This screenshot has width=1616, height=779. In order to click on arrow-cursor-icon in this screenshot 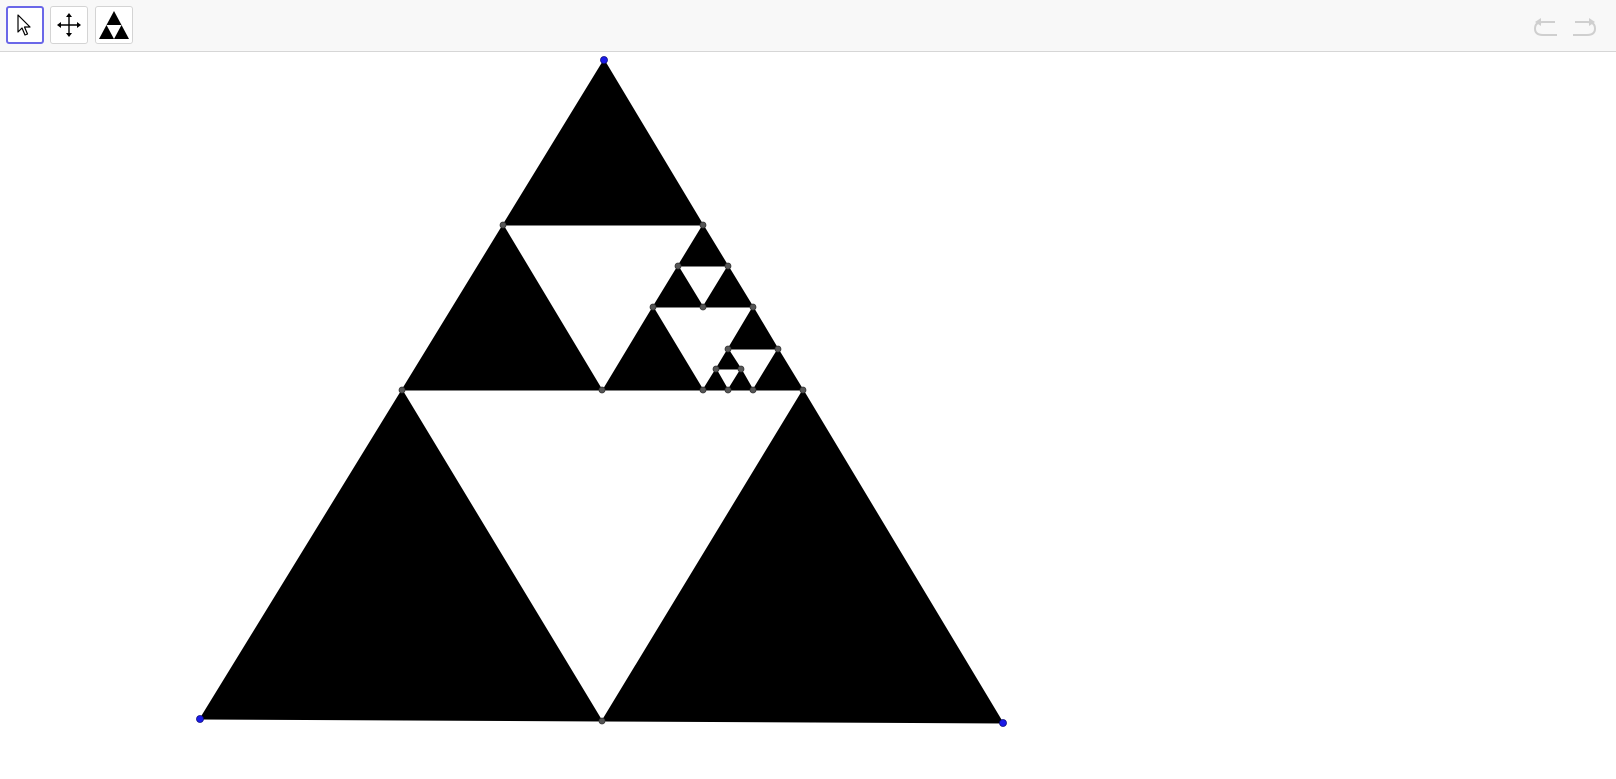, I will do `click(24, 25)`.